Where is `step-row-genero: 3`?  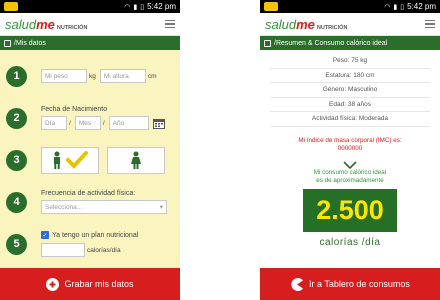
step-row-genero: 3 is located at coordinates (90, 160).